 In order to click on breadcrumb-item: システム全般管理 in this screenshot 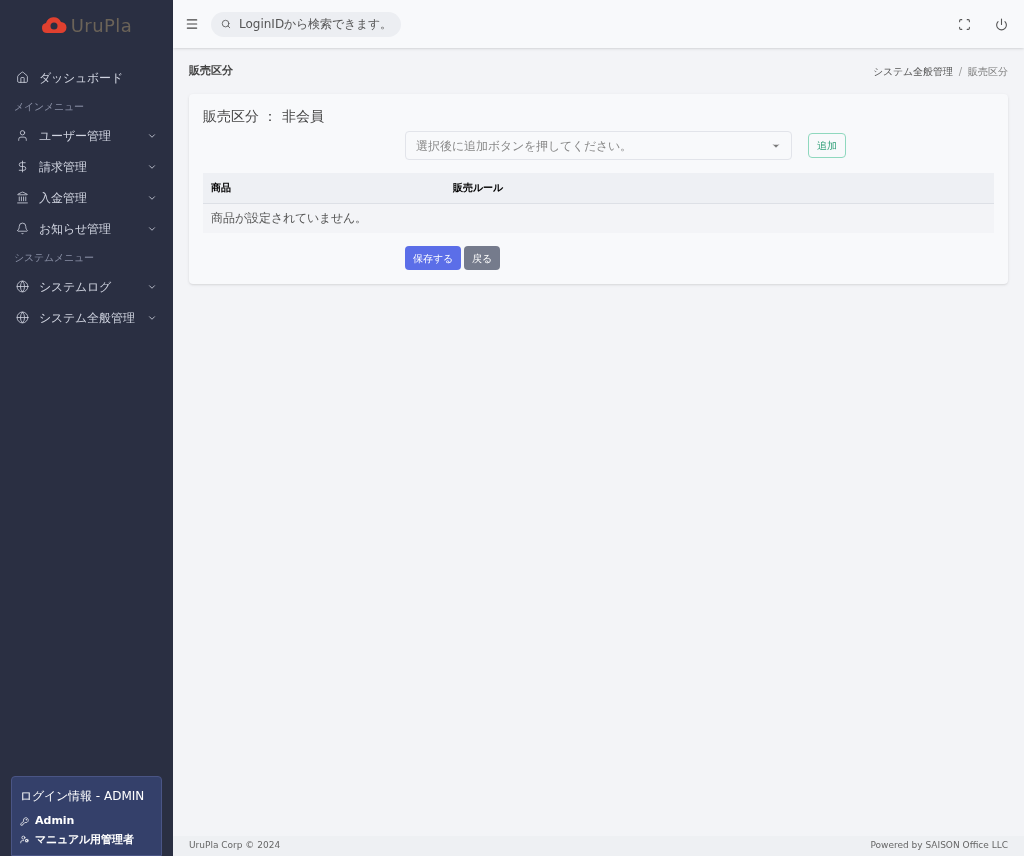, I will do `click(912, 71)`.